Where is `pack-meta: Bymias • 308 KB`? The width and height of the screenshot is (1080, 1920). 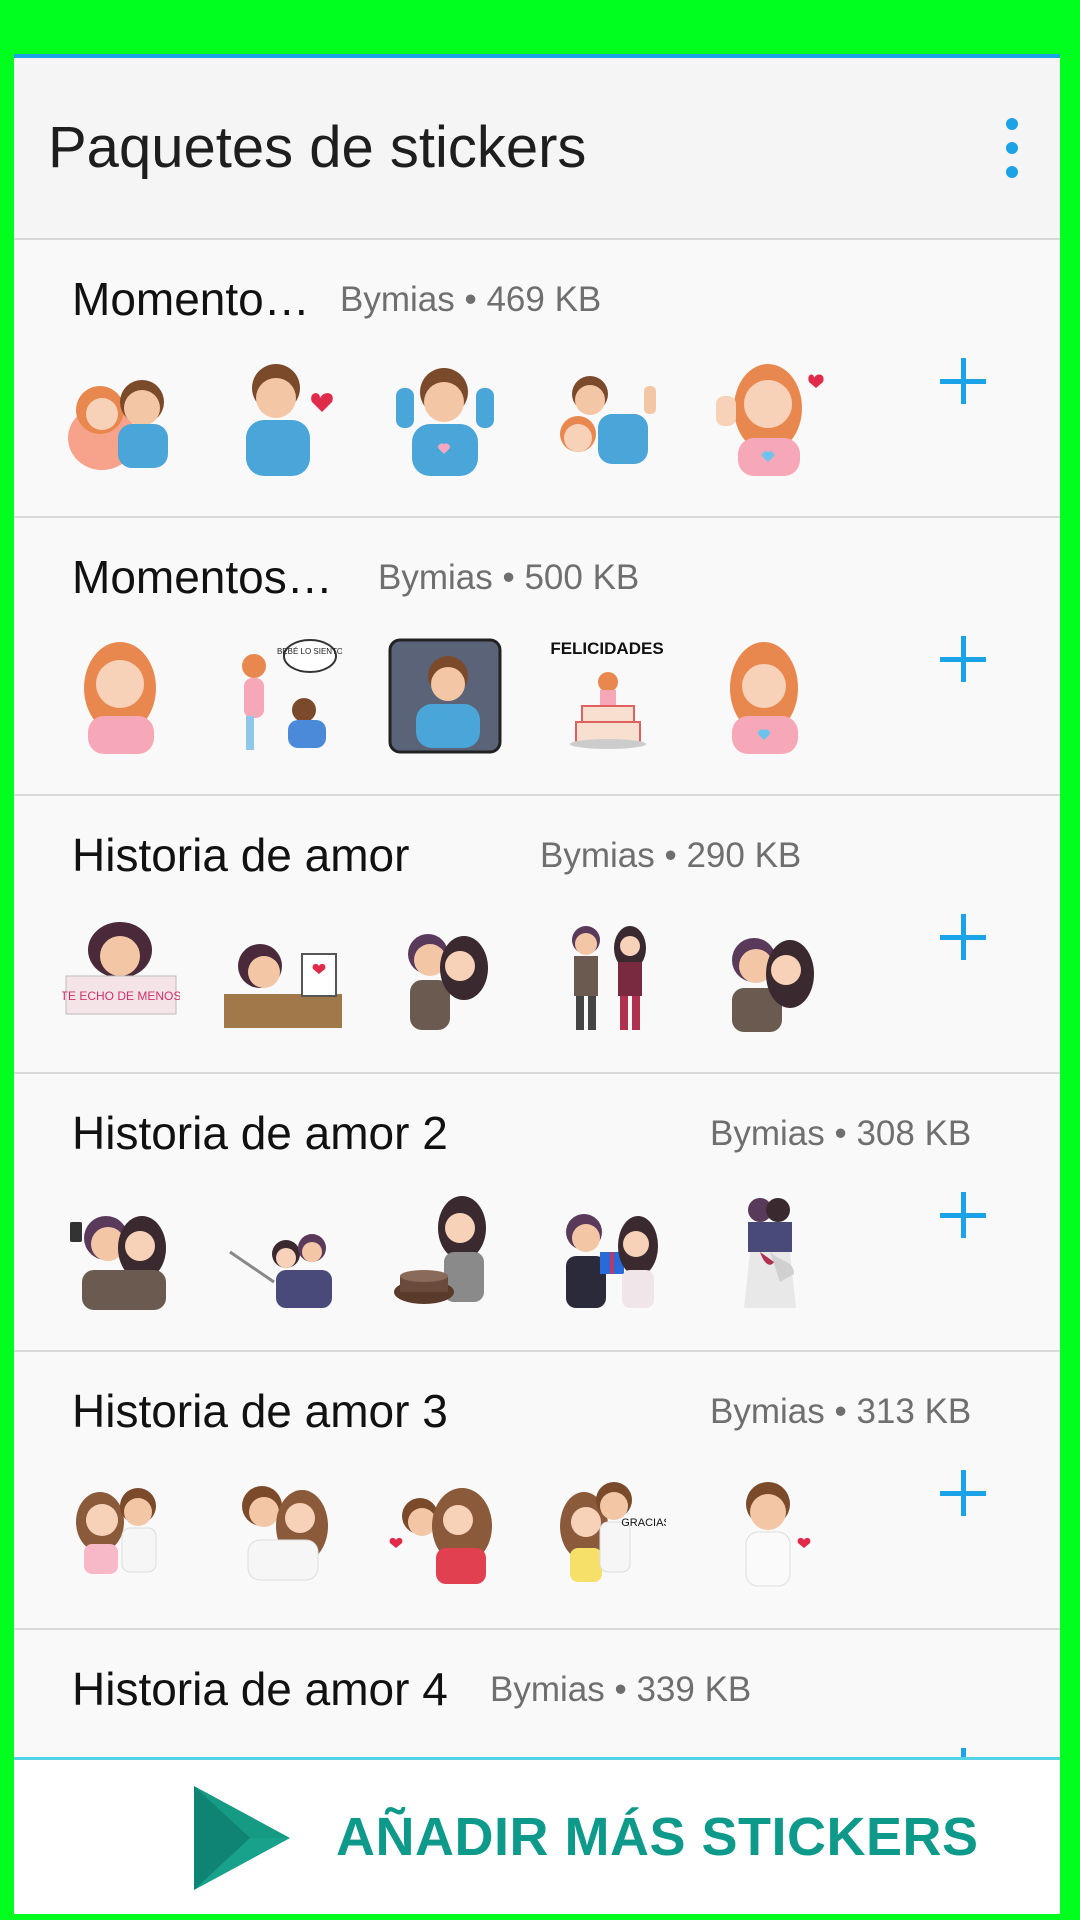 pack-meta: Bymias • 308 KB is located at coordinates (841, 1133).